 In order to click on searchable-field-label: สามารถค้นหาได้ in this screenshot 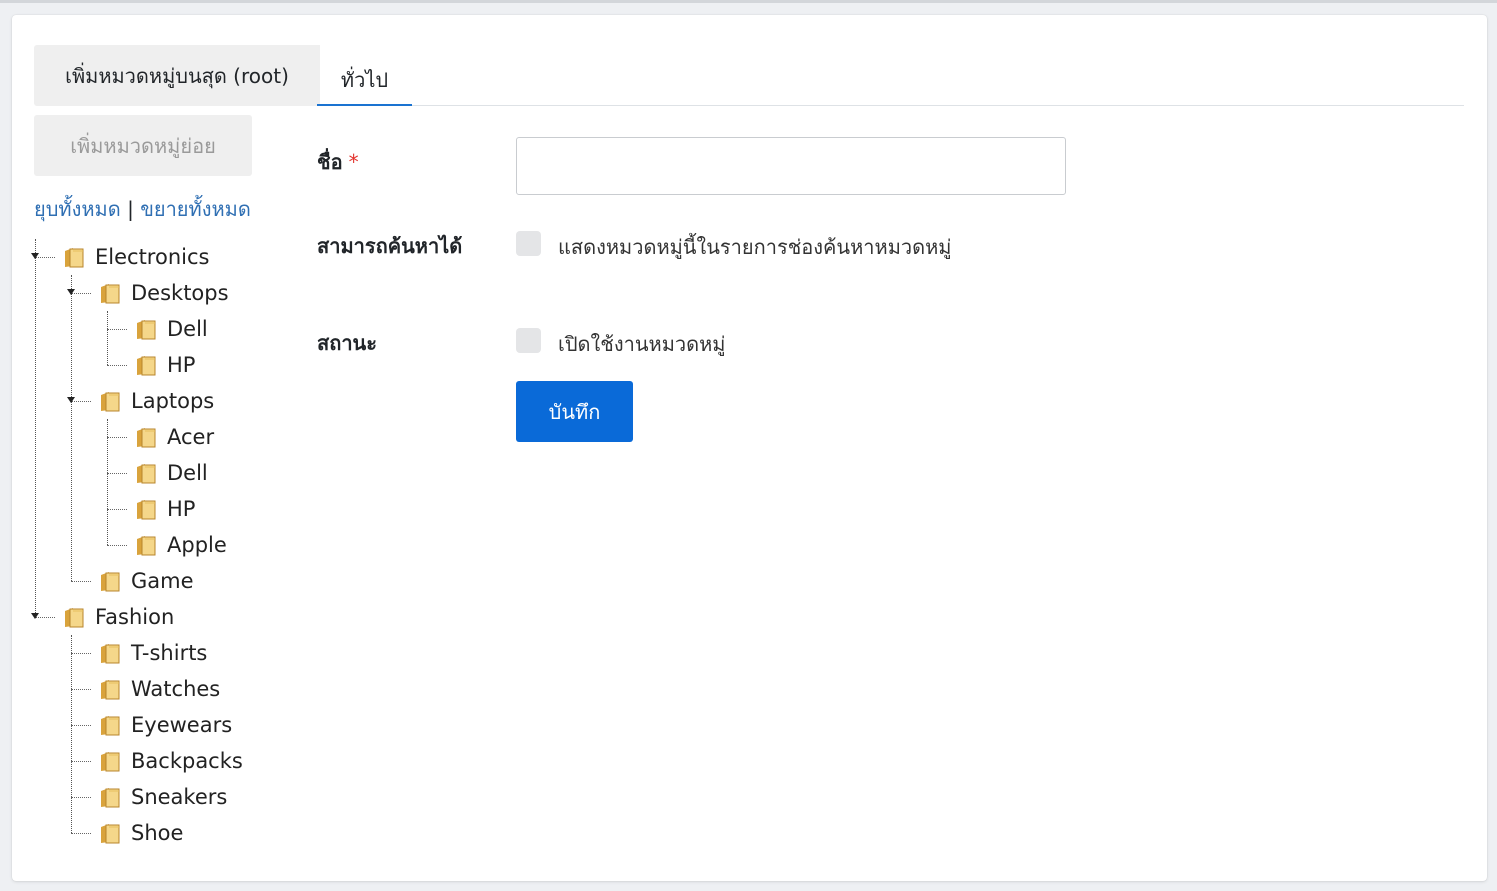, I will do `click(390, 246)`.